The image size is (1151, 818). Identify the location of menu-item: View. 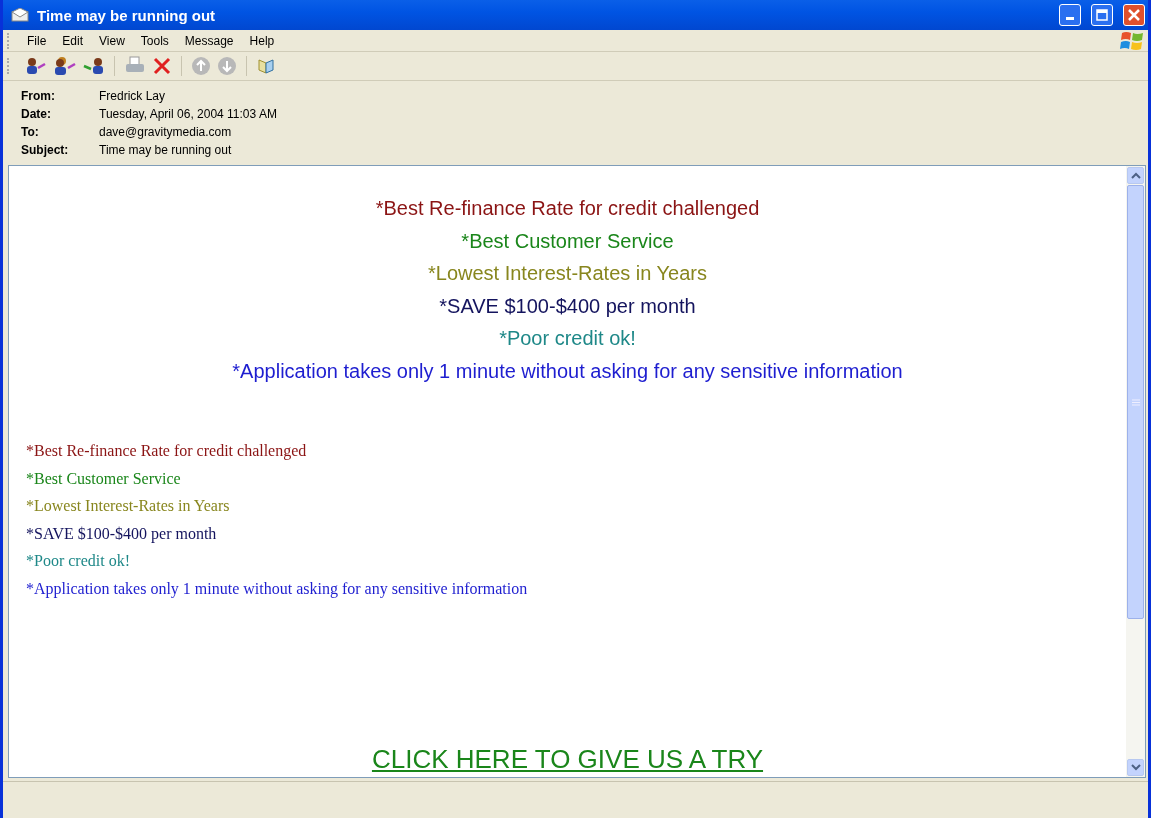
(112, 41).